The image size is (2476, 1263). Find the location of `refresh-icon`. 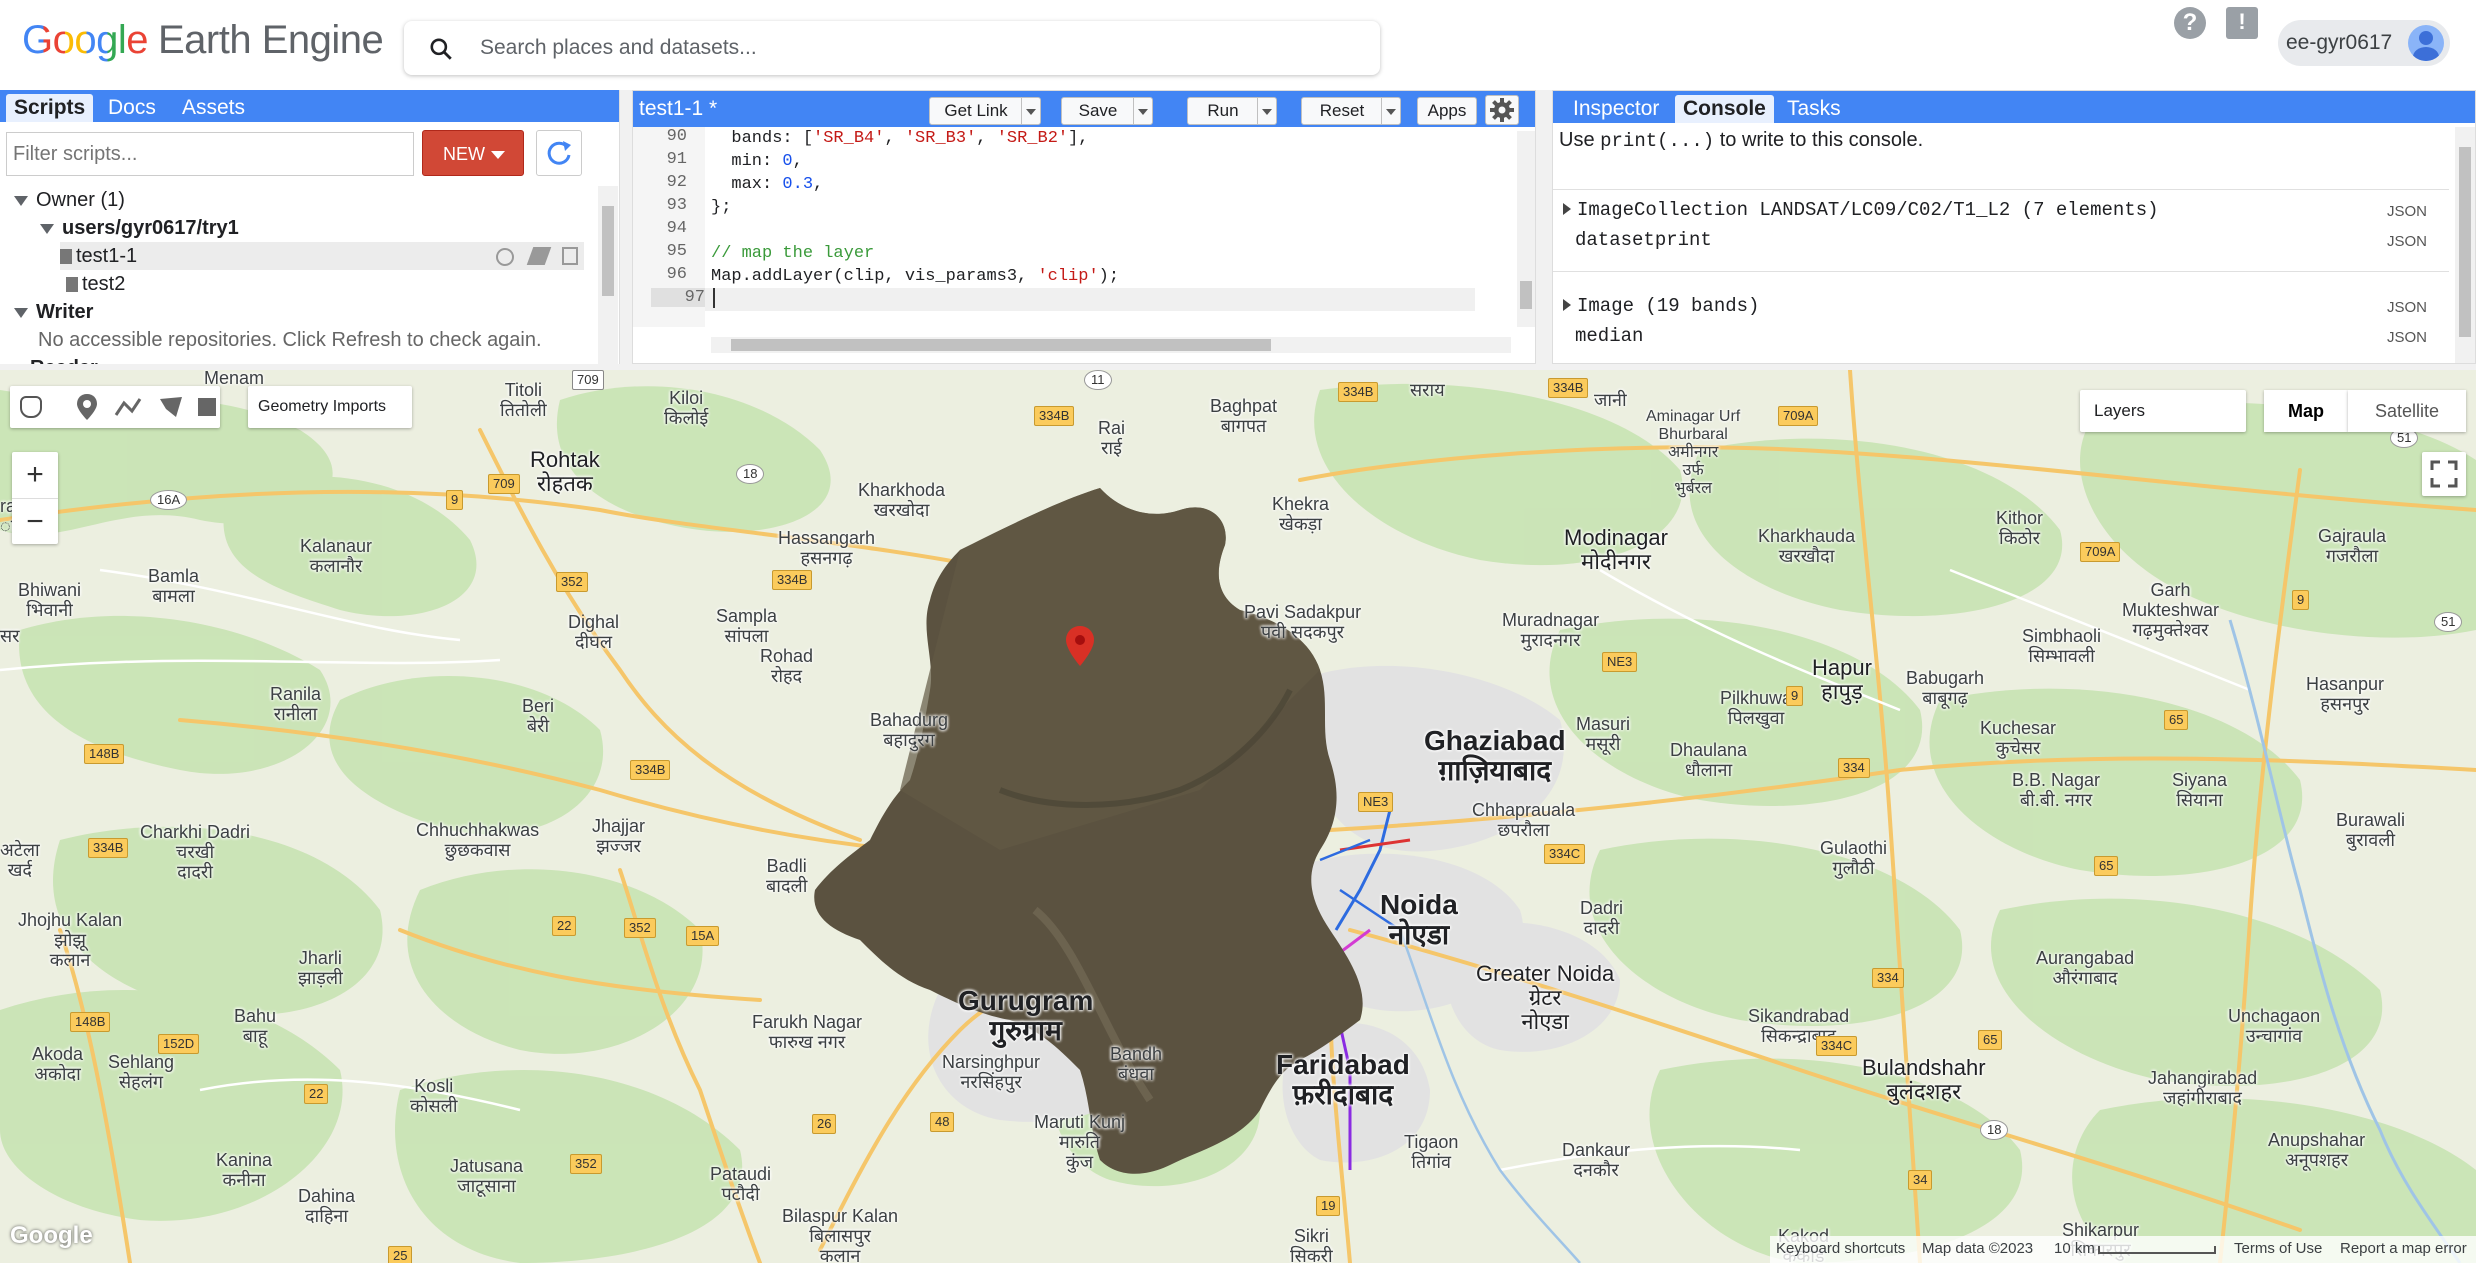

refresh-icon is located at coordinates (559, 153).